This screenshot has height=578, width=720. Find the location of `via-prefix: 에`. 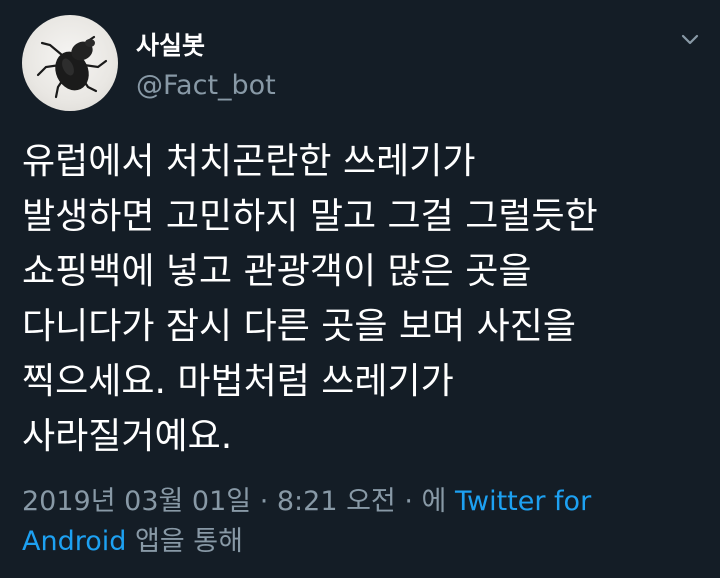

via-prefix: 에 is located at coordinates (438, 501).